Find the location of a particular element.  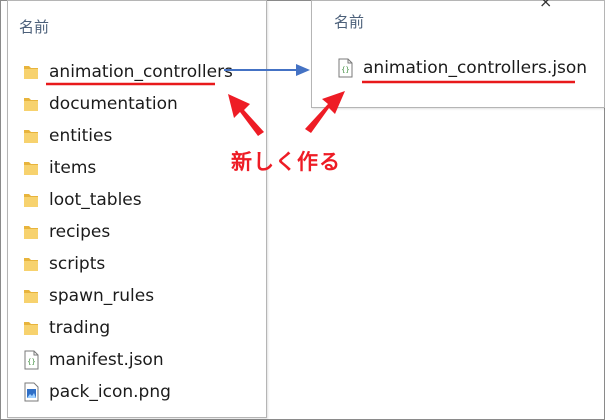

list-item-documentation-folder: documentation is located at coordinates (142, 104).